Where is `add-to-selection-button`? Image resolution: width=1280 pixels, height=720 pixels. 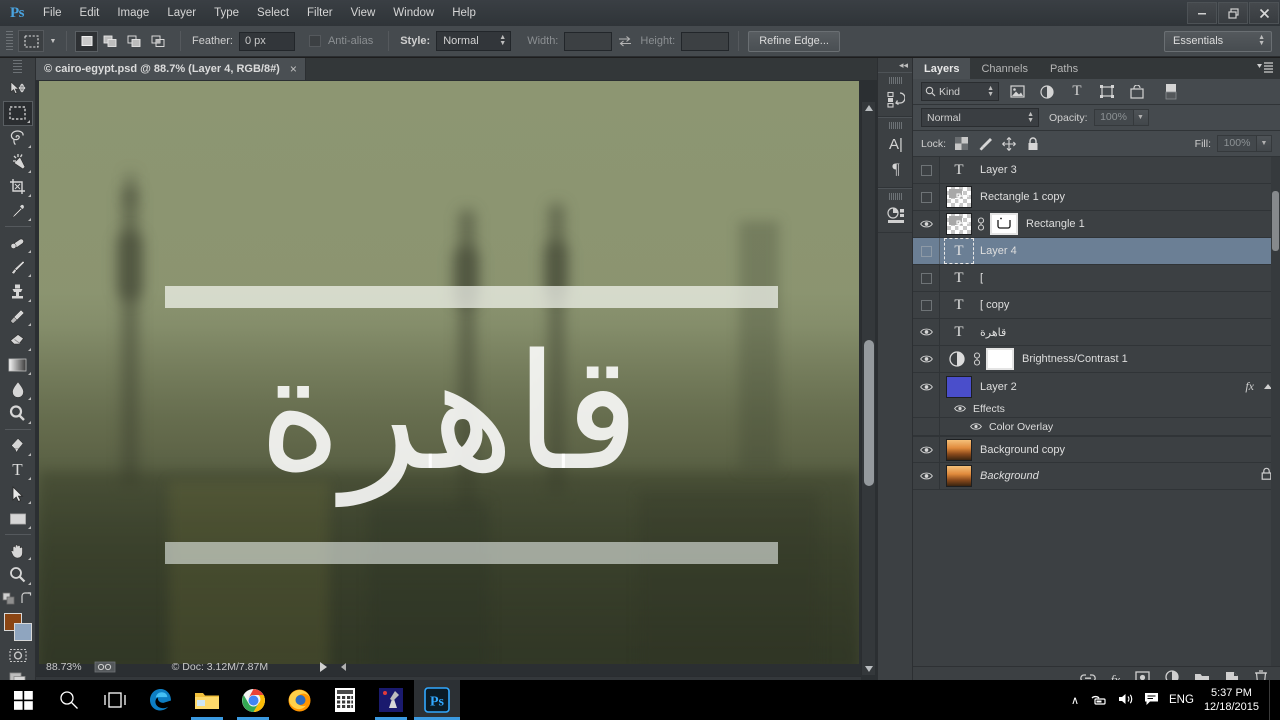
add-to-selection-button is located at coordinates (110, 41).